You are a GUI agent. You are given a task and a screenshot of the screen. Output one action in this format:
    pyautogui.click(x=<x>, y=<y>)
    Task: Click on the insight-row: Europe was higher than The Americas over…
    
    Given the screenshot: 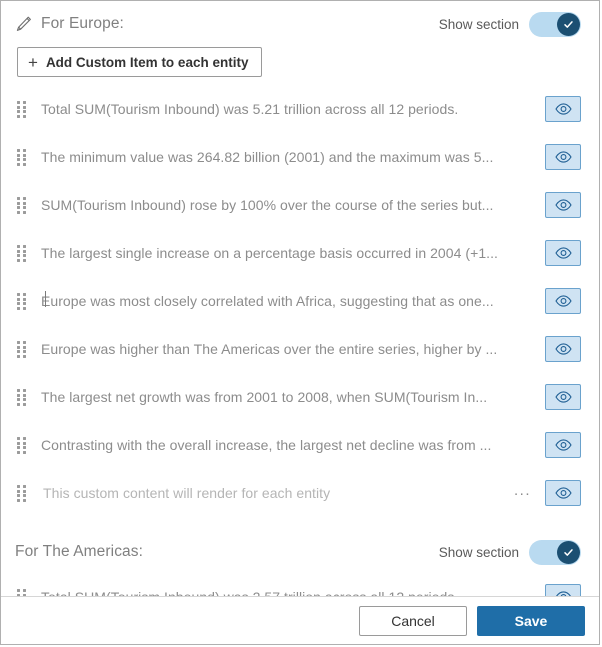 What is the action you would take?
    pyautogui.click(x=300, y=349)
    